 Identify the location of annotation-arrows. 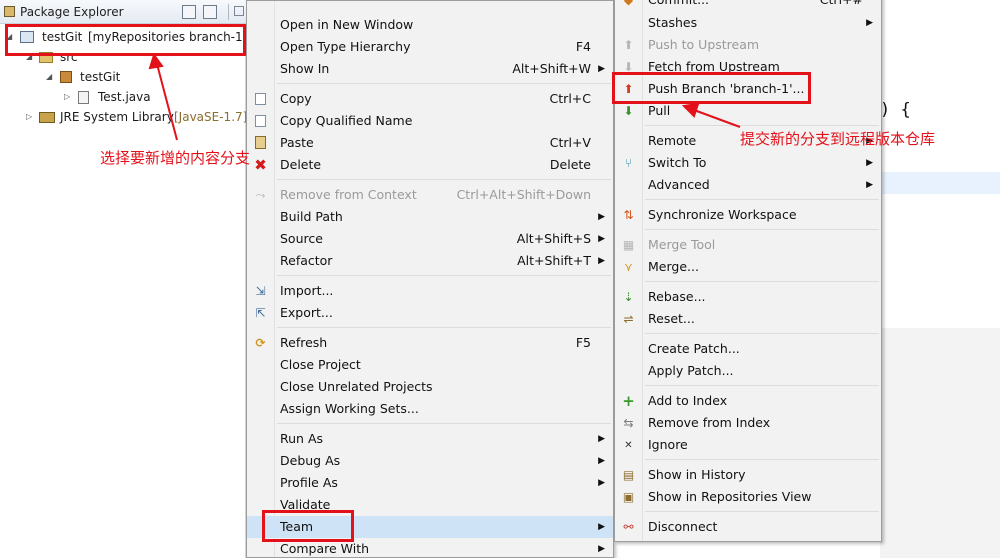
(444, 96).